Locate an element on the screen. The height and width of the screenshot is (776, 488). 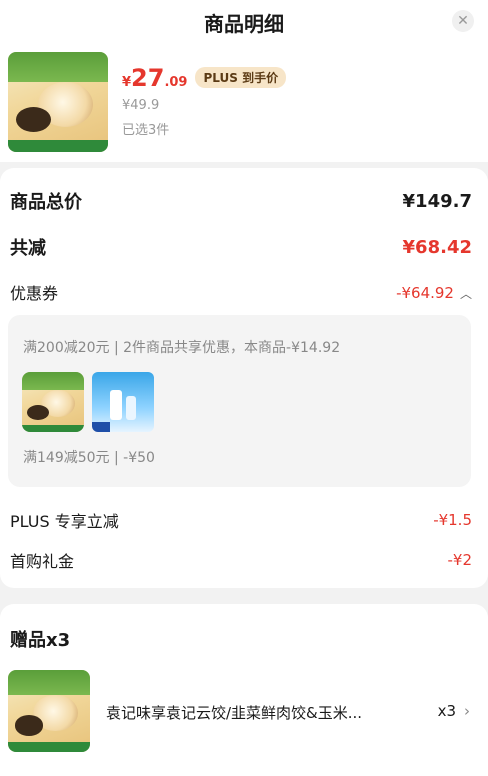
gift-quantity: x3 › is located at coordinates (454, 711).